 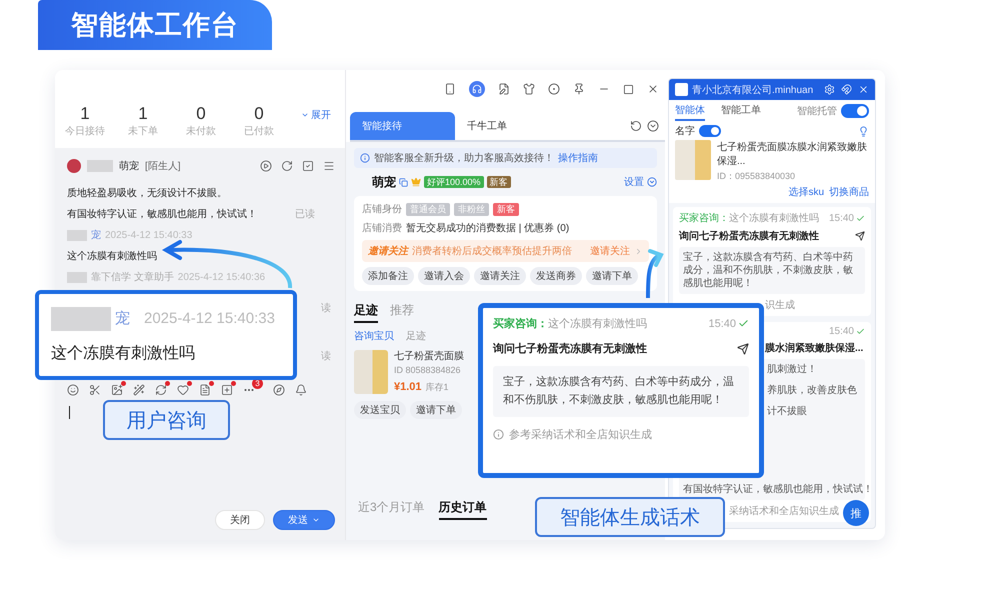 What do you see at coordinates (388, 251) in the screenshot?
I see `promo-title: 邀请关注` at bounding box center [388, 251].